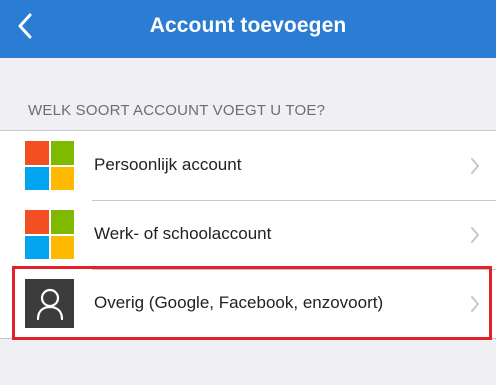 The width and height of the screenshot is (496, 385). Describe the element at coordinates (49, 303) in the screenshot. I see `person-icon` at that location.